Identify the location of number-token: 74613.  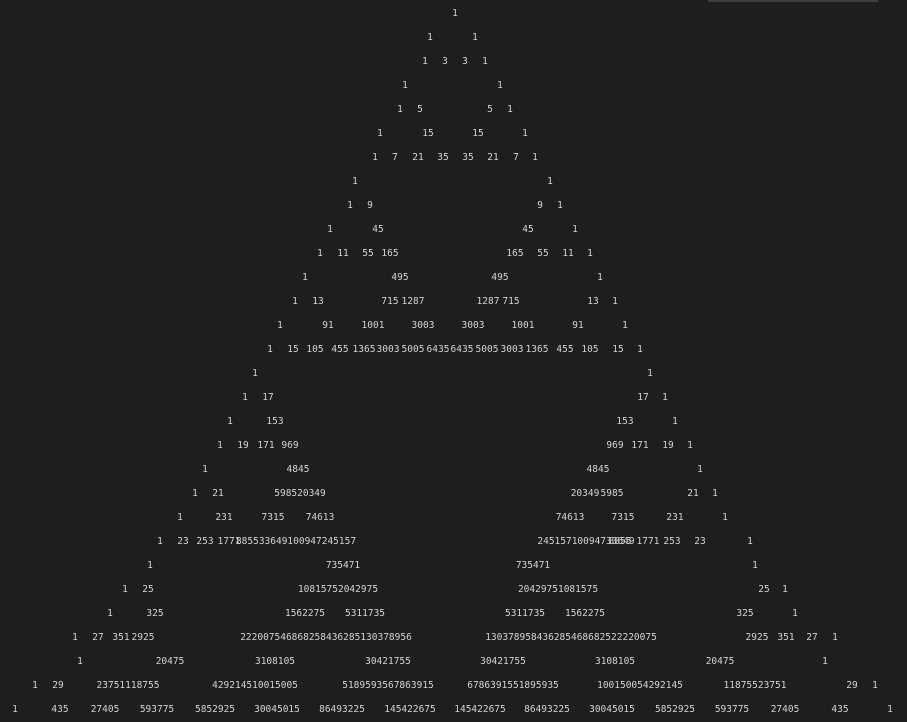
(570, 517).